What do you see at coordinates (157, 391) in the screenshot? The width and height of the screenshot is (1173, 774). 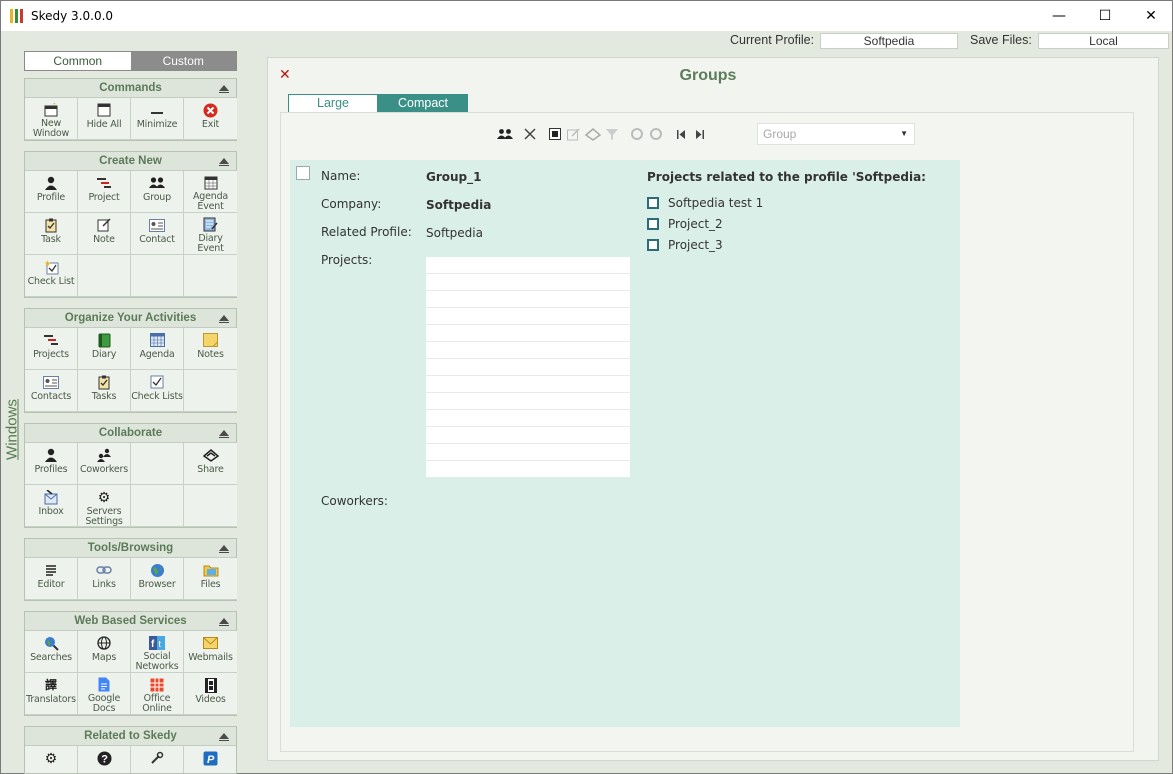 I see `sidebar-item-check-lists: Check Lists` at bounding box center [157, 391].